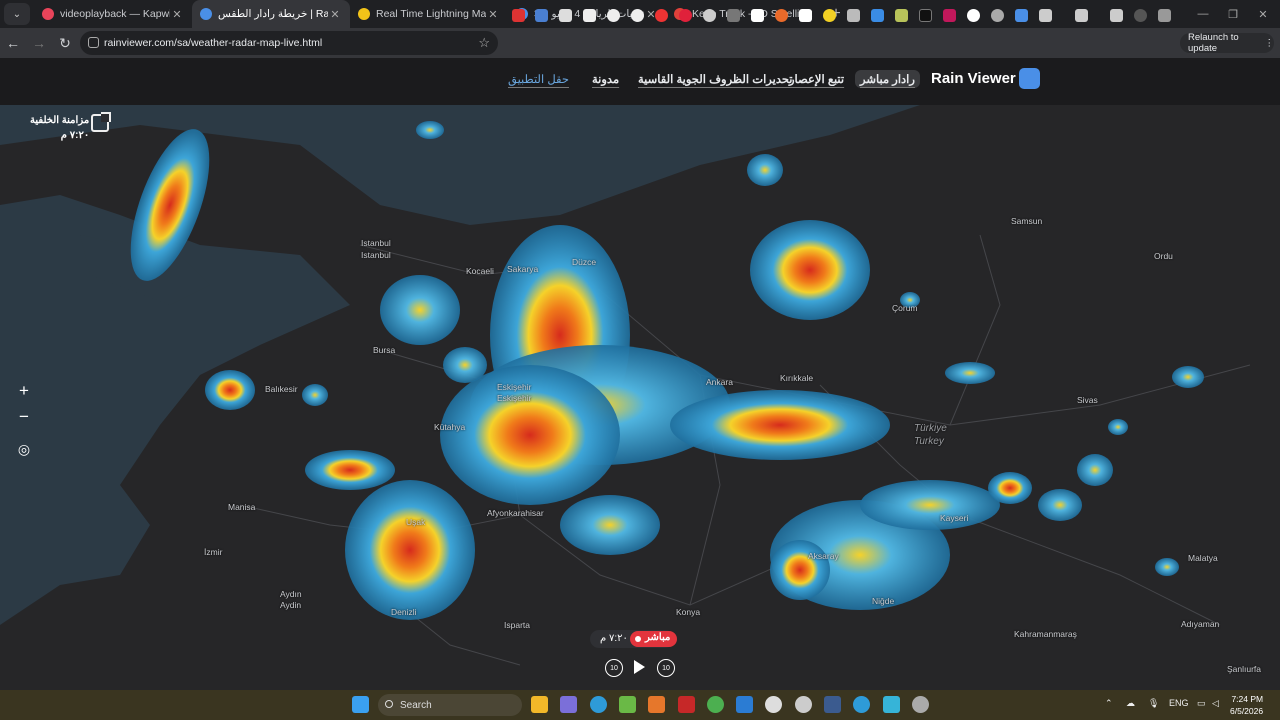 This screenshot has width=1280, height=720. Describe the element at coordinates (614, 638) in the screenshot. I see `playback-time: ٧:٢٠ م` at that location.